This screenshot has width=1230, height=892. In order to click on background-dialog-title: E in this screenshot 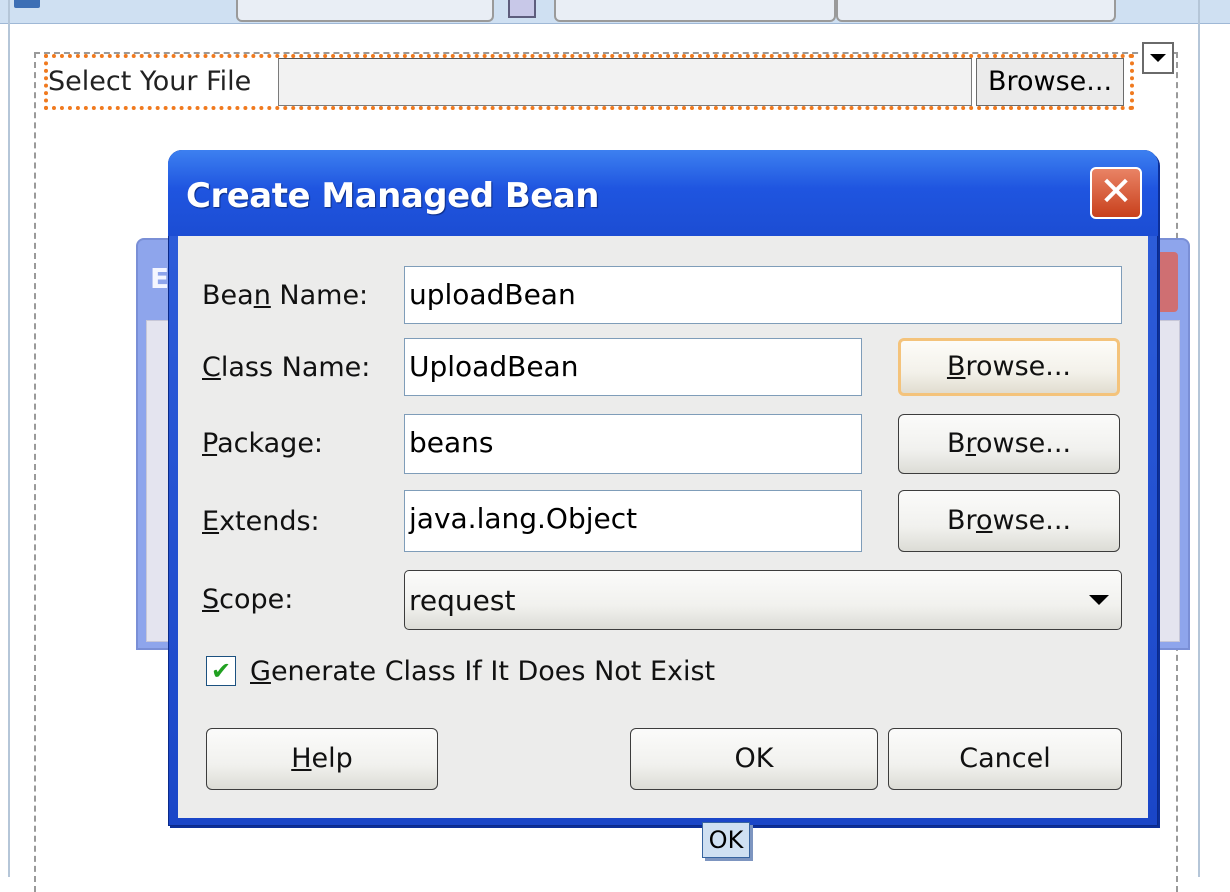, I will do `click(160, 278)`.